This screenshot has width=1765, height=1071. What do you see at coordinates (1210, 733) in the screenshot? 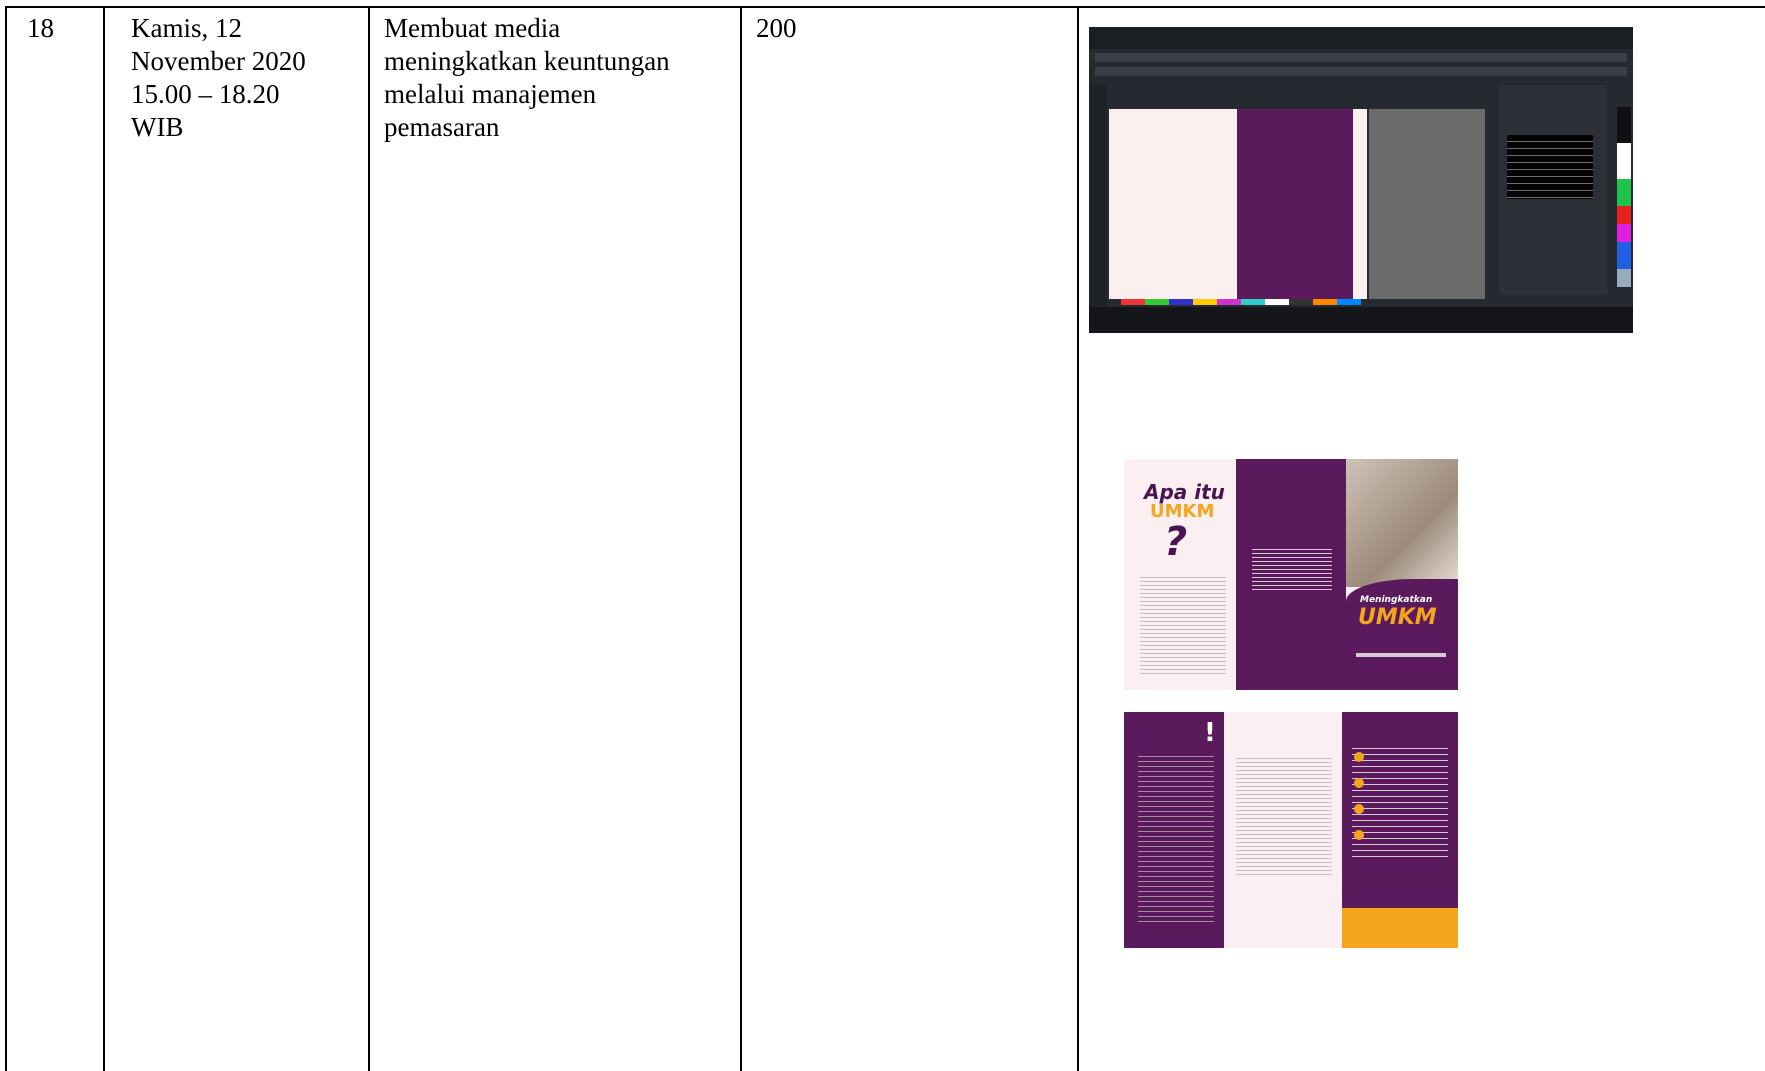
I see `brochure-exclamation: !` at bounding box center [1210, 733].